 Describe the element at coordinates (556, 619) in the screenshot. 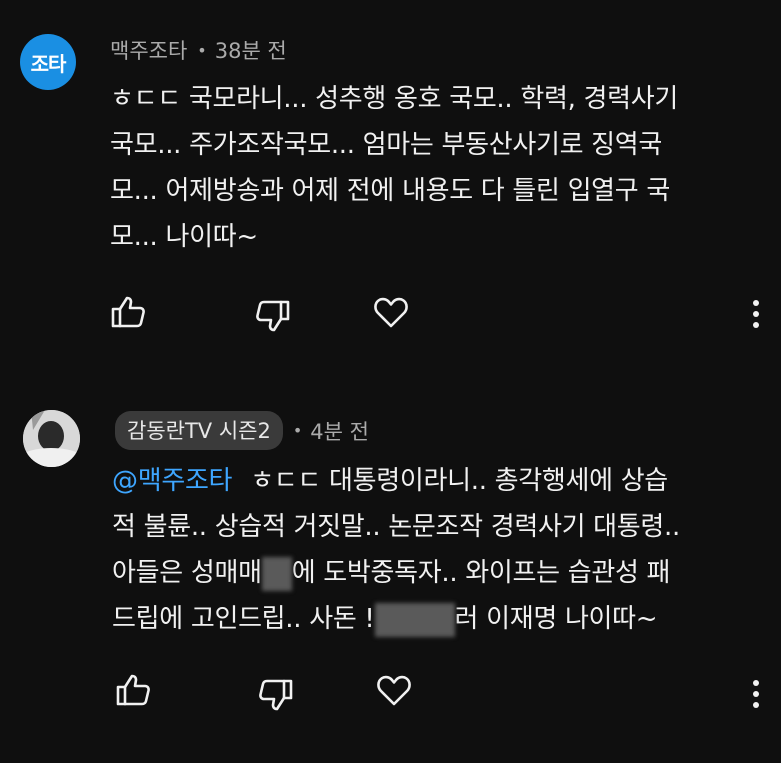

I see `comment-line-text: 러 이재명 나이따~` at that location.